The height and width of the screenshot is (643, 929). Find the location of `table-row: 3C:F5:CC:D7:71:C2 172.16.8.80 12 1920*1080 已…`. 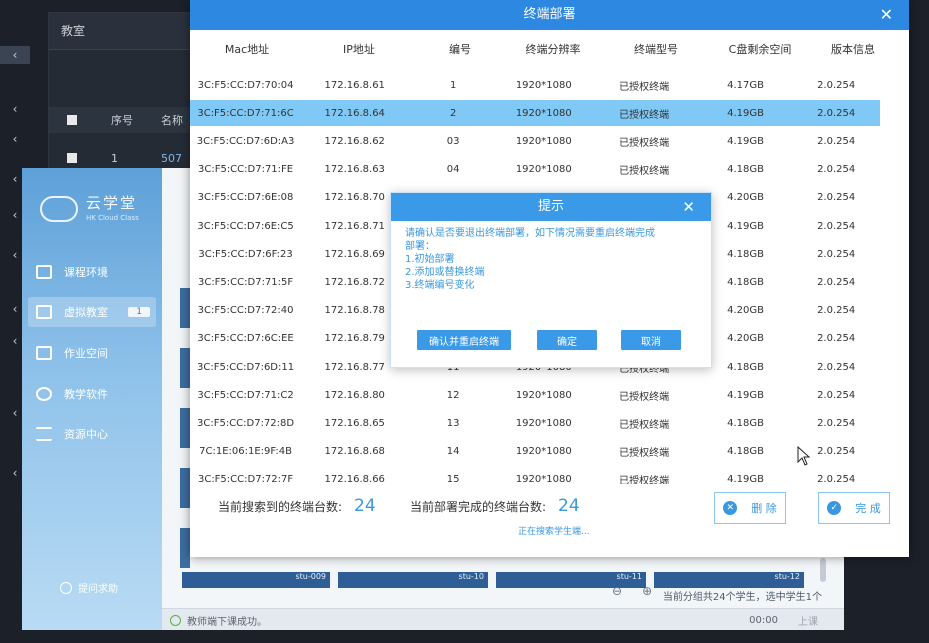

table-row: 3C:F5:CC:D7:71:C2 172.16.8.80 12 1920*1080 已… is located at coordinates (535, 395).